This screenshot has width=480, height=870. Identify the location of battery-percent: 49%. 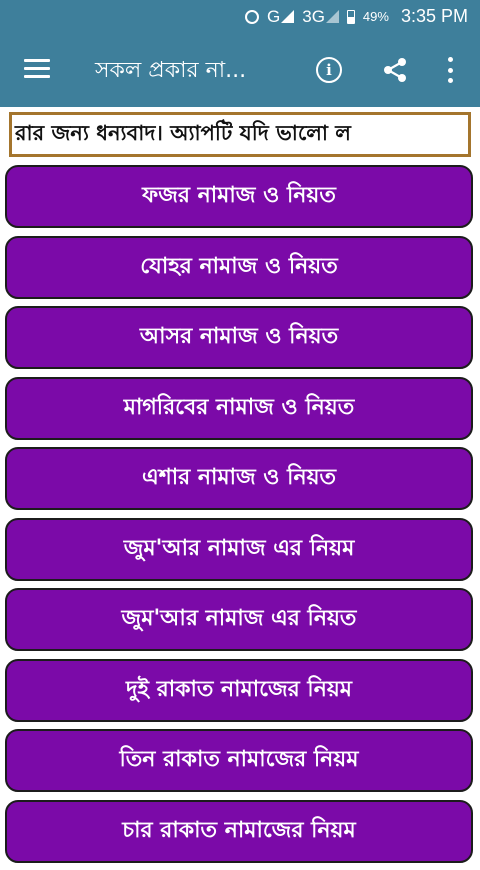
(375, 16).